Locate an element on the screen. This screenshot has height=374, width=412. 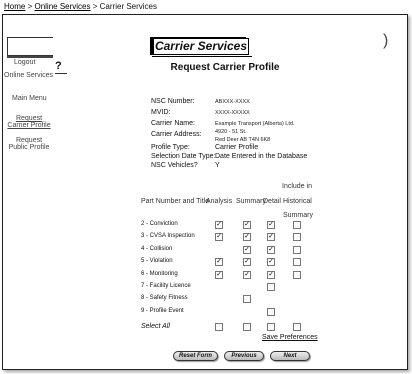
carrier-address-line2: Red Deer AB T4N 6K8 is located at coordinates (243, 140).